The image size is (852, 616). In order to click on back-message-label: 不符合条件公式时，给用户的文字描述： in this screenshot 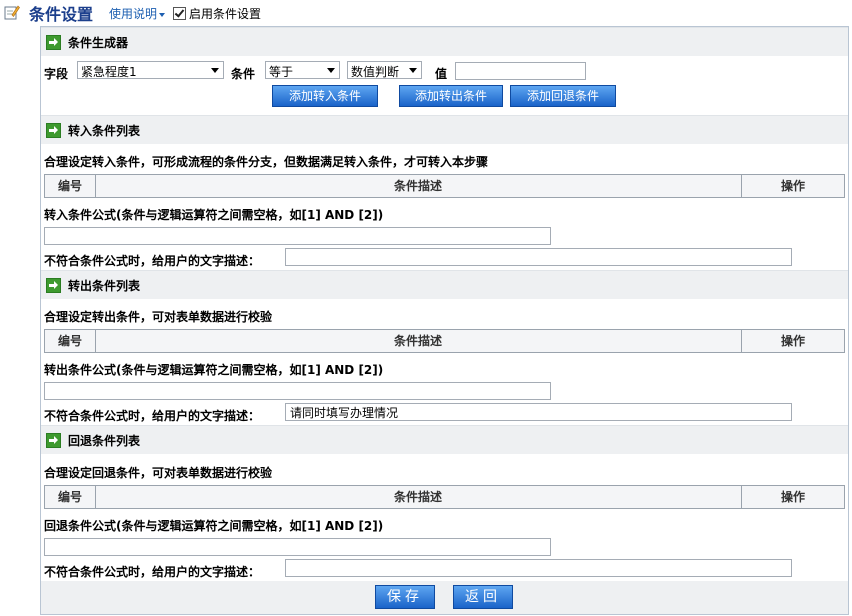, I will do `click(152, 572)`.